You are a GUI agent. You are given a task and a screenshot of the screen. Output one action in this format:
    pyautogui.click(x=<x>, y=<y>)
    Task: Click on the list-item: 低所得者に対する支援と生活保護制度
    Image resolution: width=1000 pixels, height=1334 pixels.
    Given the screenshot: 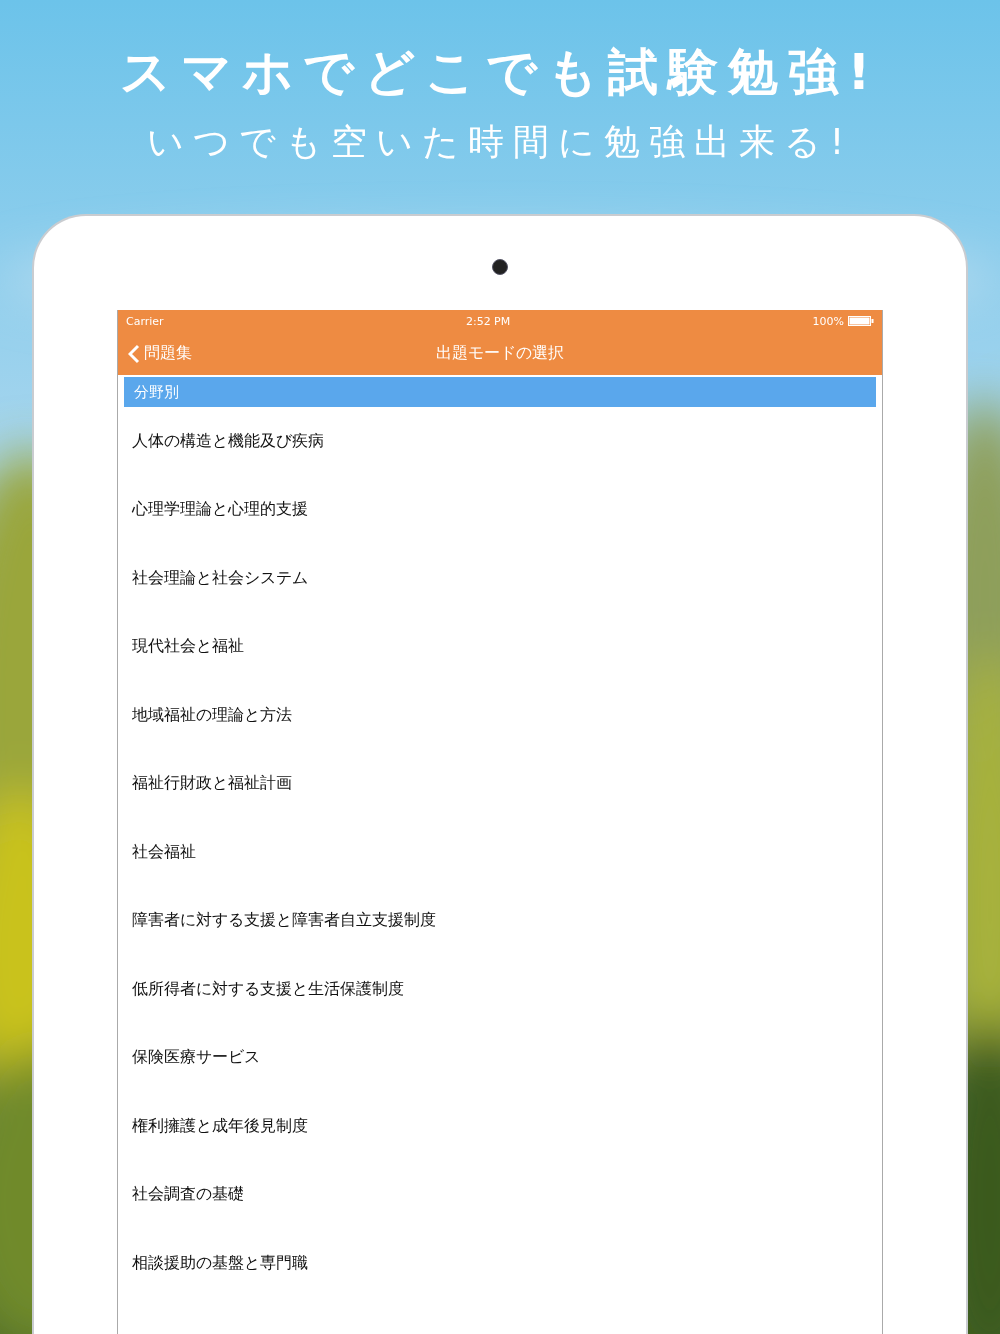 What is the action you would take?
    pyautogui.click(x=500, y=989)
    